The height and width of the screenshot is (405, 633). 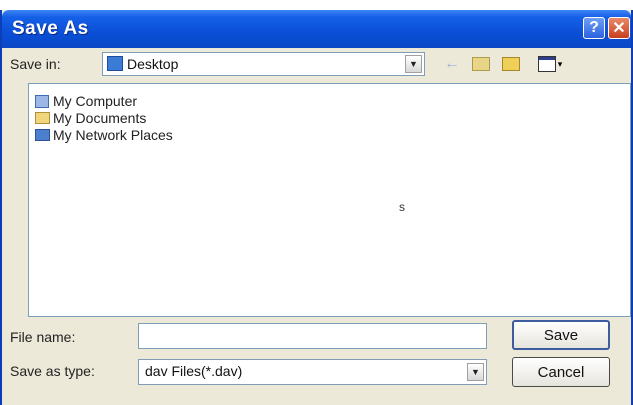 What do you see at coordinates (115, 63) in the screenshot?
I see `desktop-icon` at bounding box center [115, 63].